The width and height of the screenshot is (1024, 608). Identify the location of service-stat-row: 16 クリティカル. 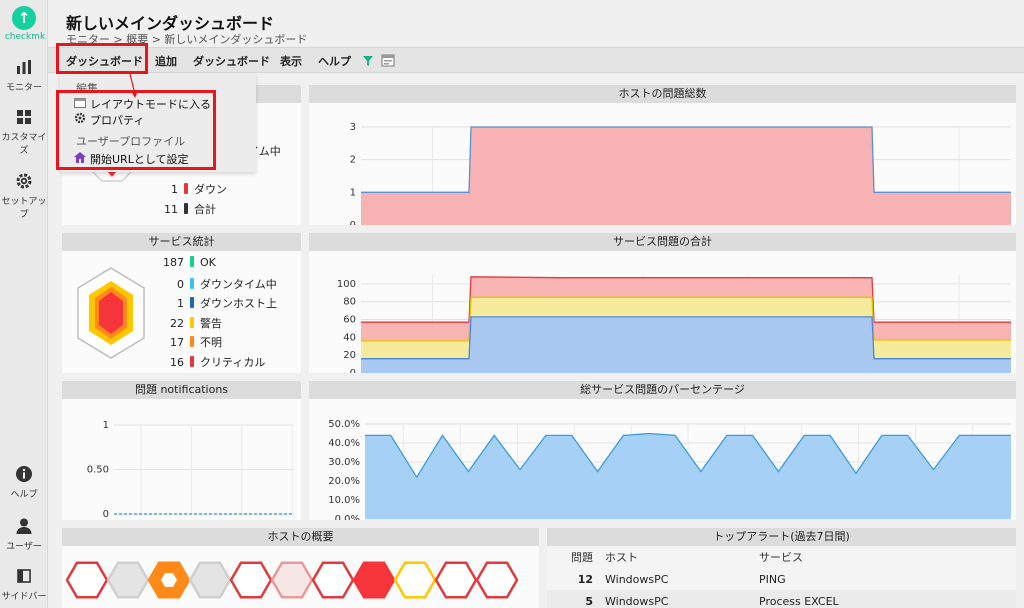
(212, 362).